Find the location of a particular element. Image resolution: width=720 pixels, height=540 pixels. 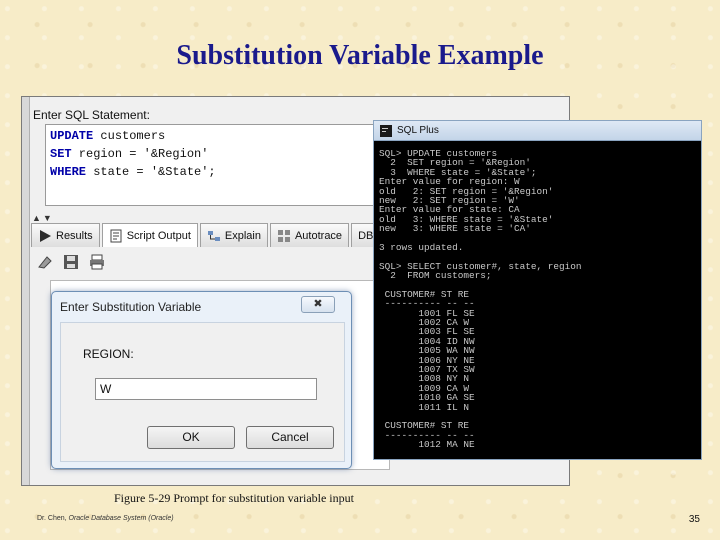

sqlplus-title: SQL Plus is located at coordinates (418, 130).